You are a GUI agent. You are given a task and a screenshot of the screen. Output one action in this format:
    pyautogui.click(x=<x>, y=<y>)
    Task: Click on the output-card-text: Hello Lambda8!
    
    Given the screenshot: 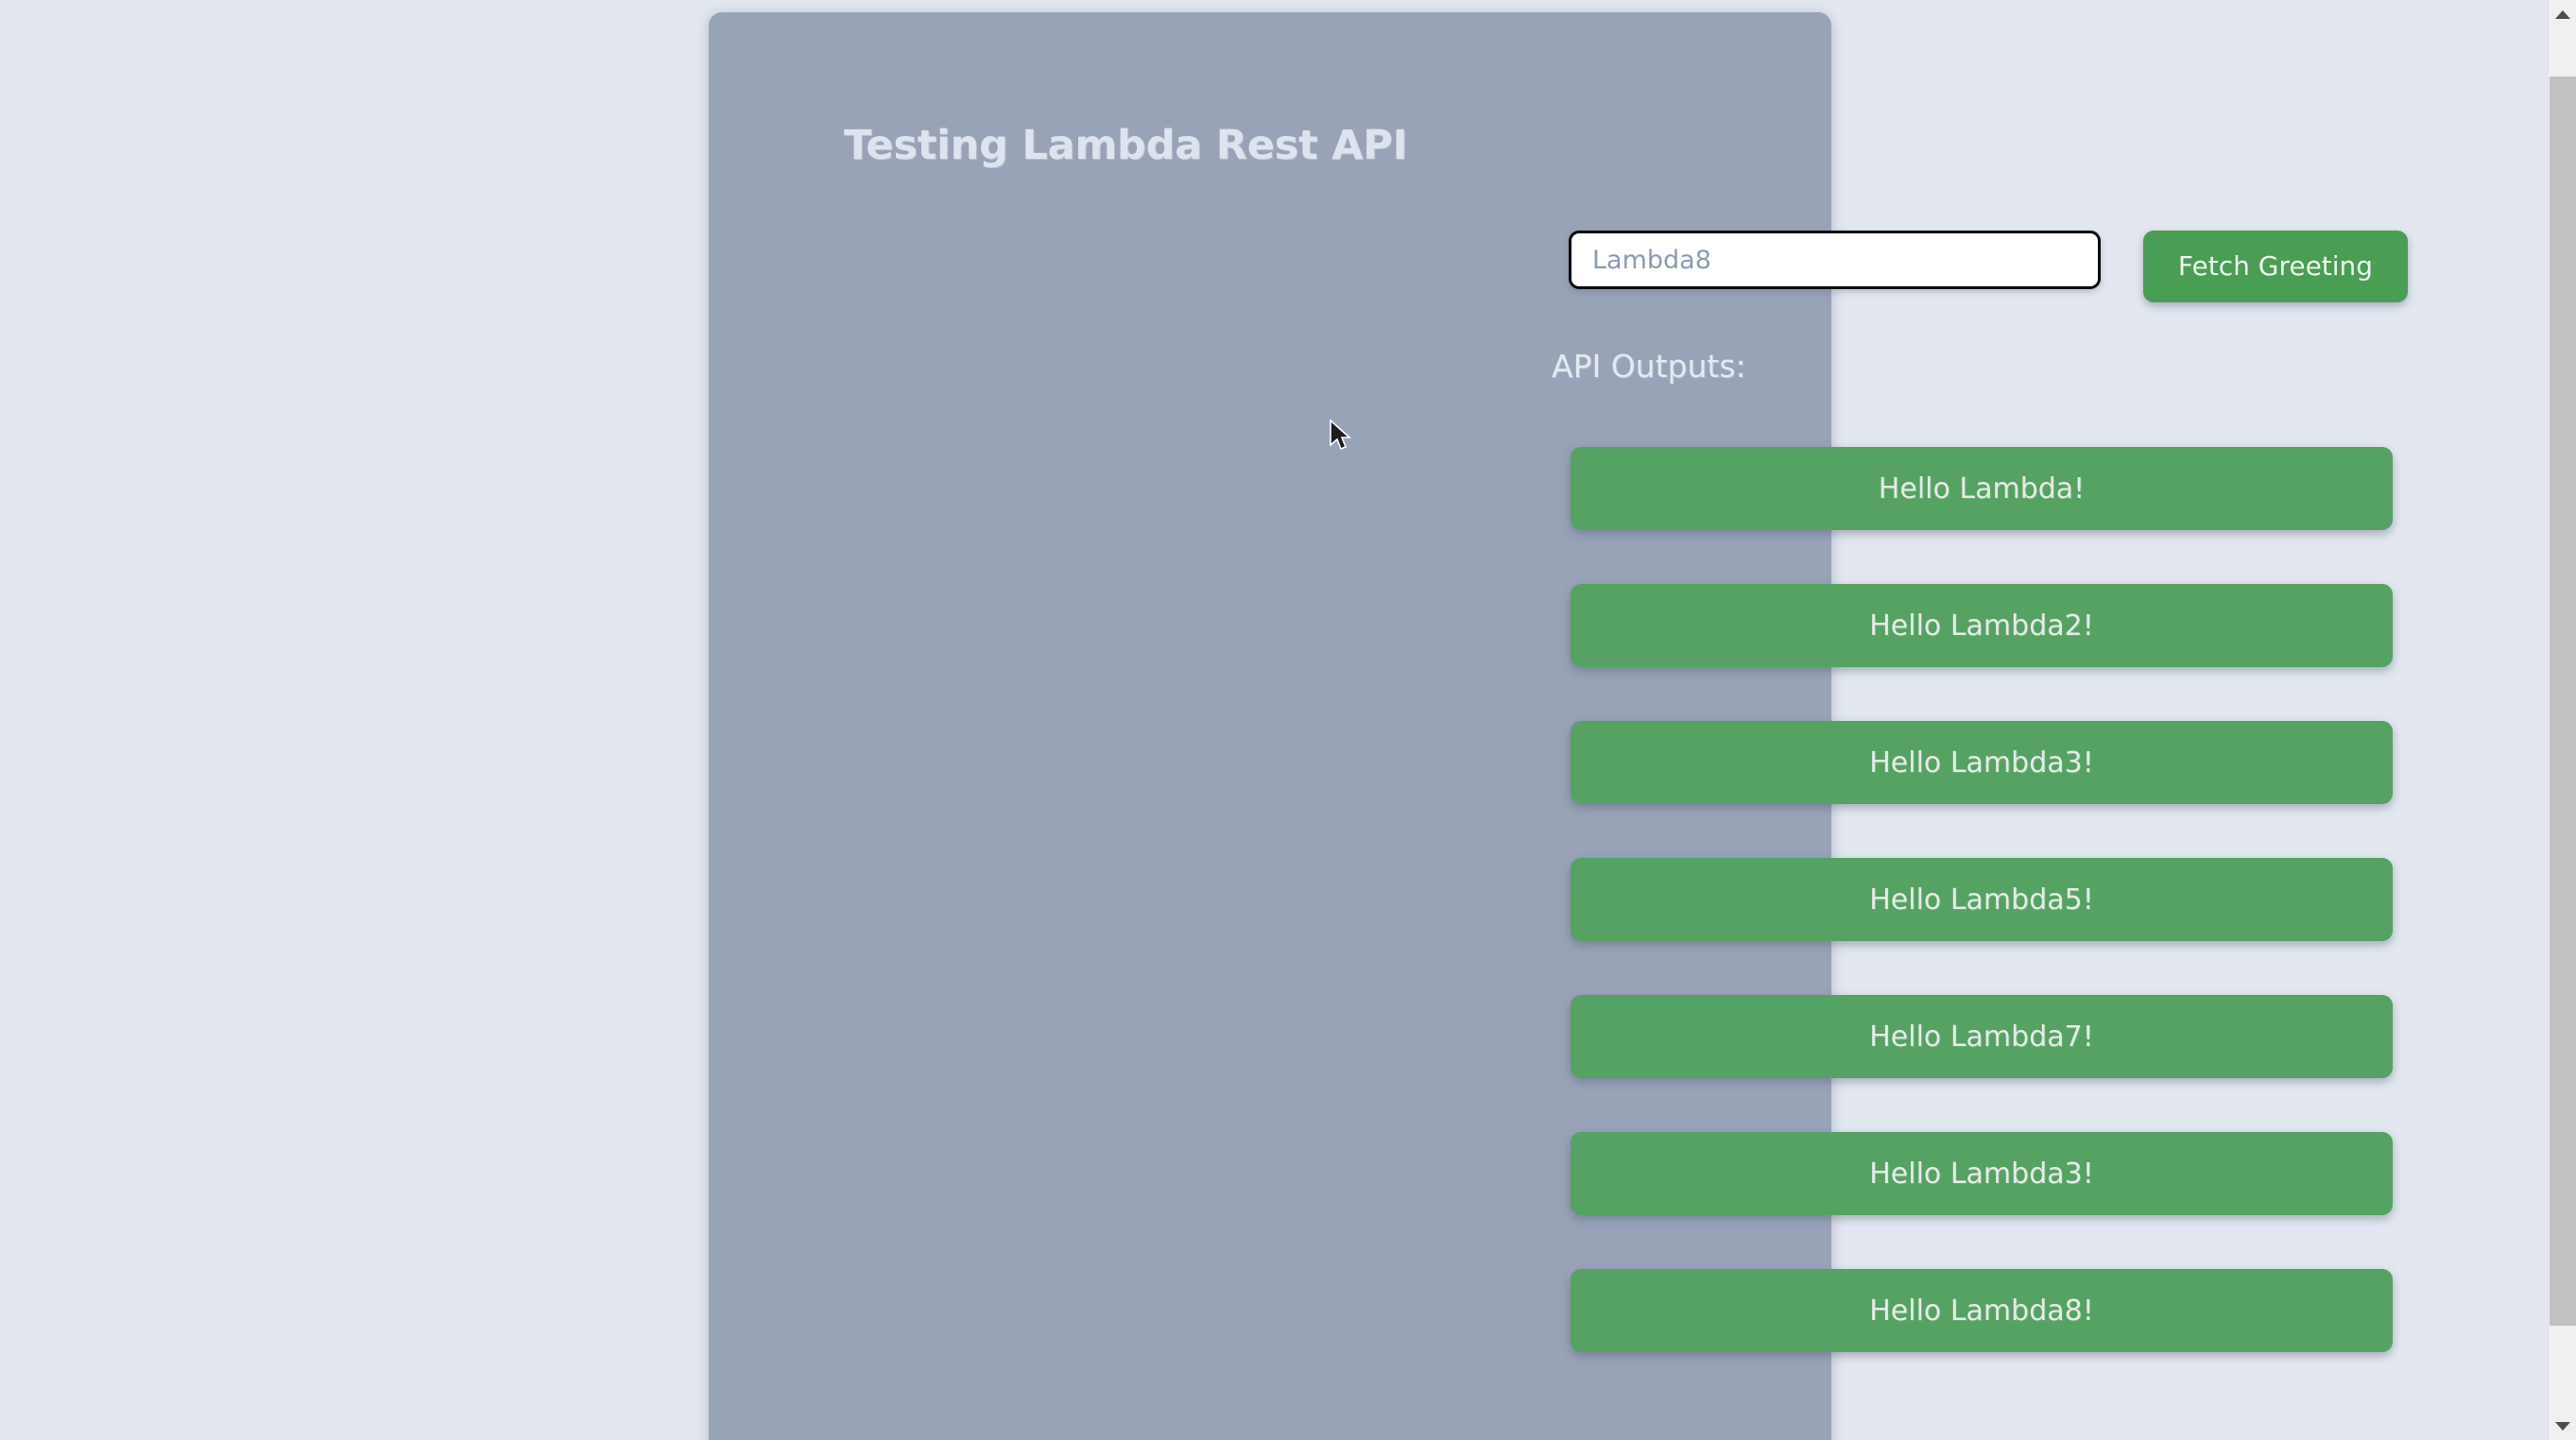 What is the action you would take?
    pyautogui.click(x=1981, y=1311)
    